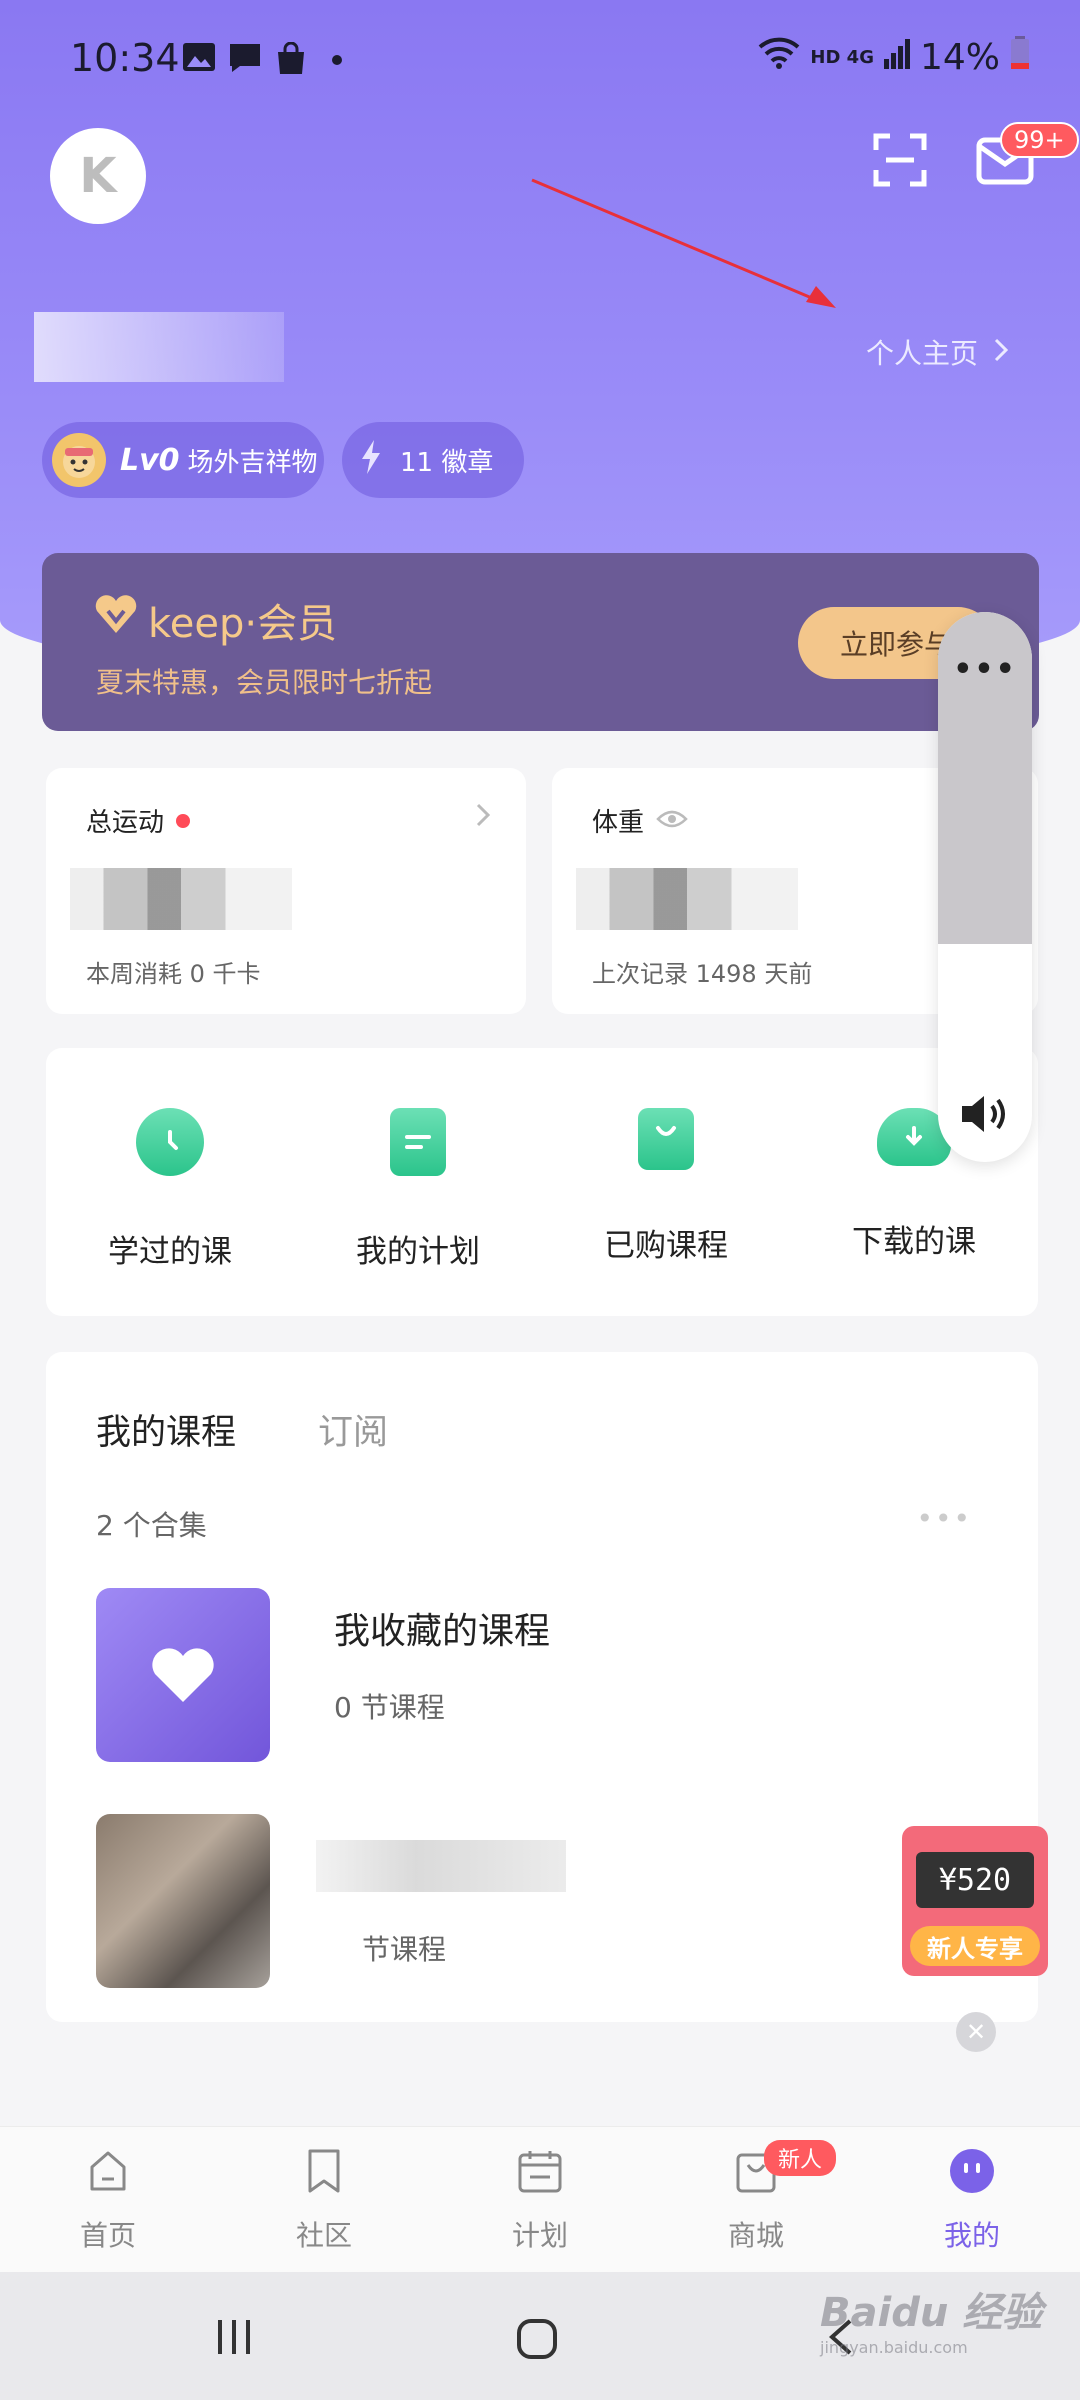 The image size is (1080, 2400). Describe the element at coordinates (324, 2171) in the screenshot. I see `bookmark-icon` at that location.